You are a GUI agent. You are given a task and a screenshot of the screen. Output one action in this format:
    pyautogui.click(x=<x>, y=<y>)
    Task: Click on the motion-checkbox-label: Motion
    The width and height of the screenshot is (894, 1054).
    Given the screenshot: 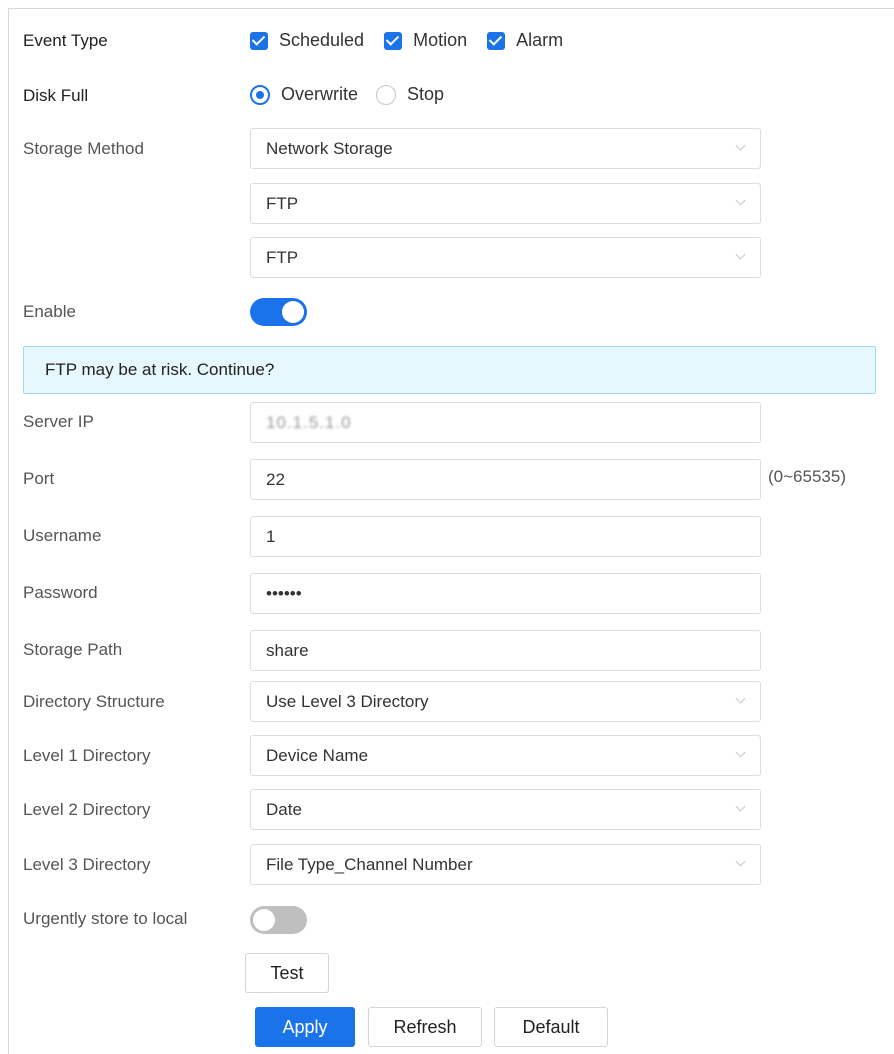 What is the action you would take?
    pyautogui.click(x=440, y=40)
    